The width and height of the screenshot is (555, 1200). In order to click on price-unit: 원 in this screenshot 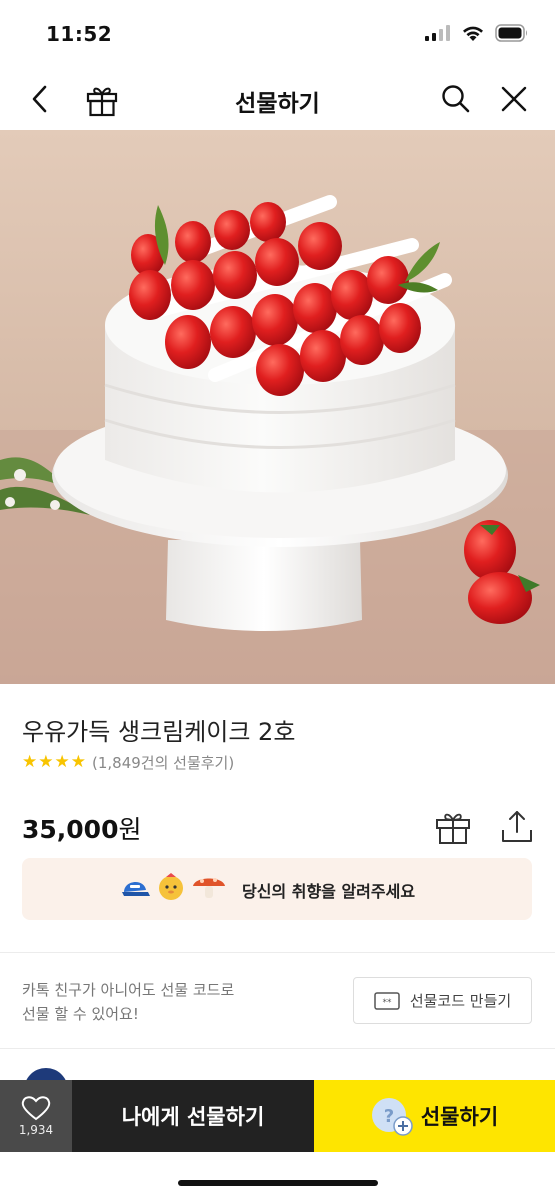, I will do `click(130, 829)`.